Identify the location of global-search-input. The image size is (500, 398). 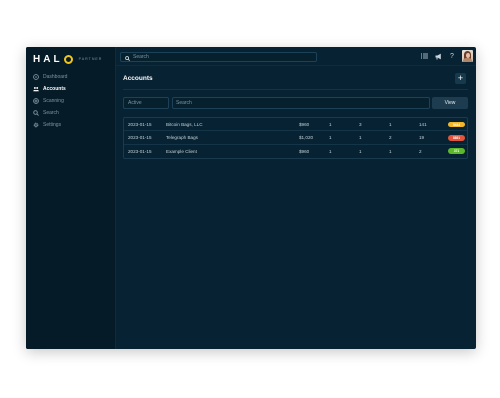
(218, 57).